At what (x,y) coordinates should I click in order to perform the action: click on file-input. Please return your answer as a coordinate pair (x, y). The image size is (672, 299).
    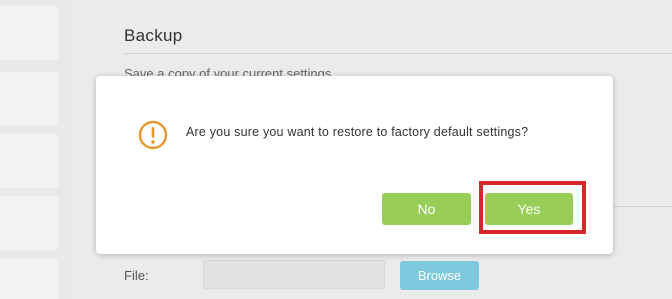
    Looking at the image, I should click on (294, 274).